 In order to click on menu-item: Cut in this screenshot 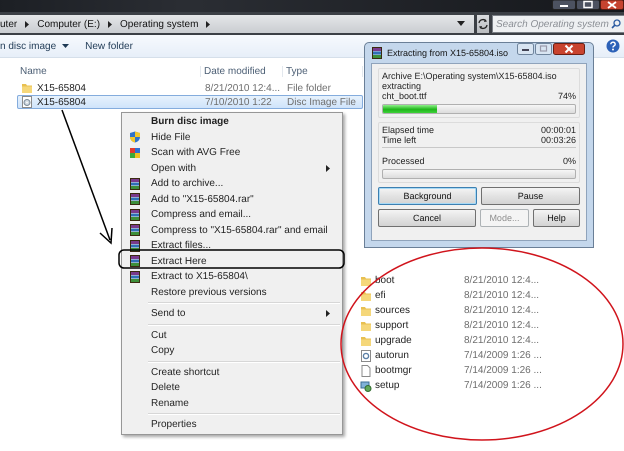, I will do `click(232, 335)`.